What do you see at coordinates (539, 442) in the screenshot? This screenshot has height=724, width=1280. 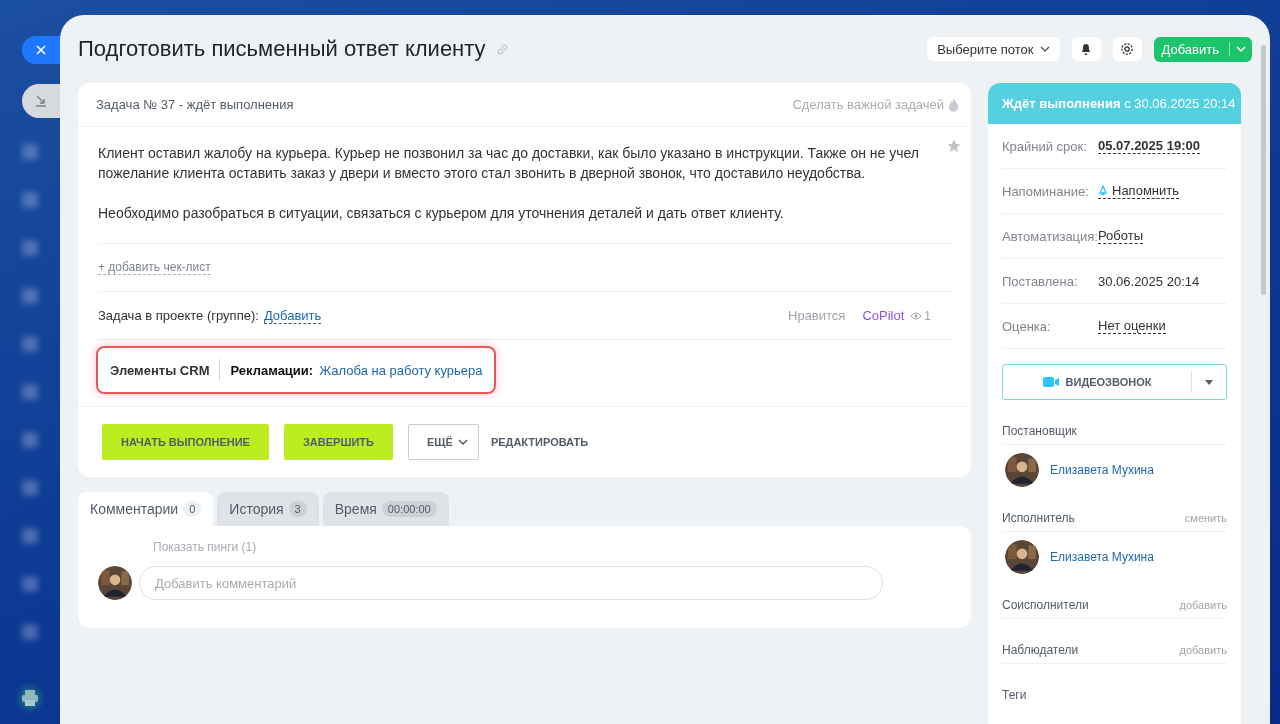 I see `edit-button: РЕДАКТИРОВАТЬ` at bounding box center [539, 442].